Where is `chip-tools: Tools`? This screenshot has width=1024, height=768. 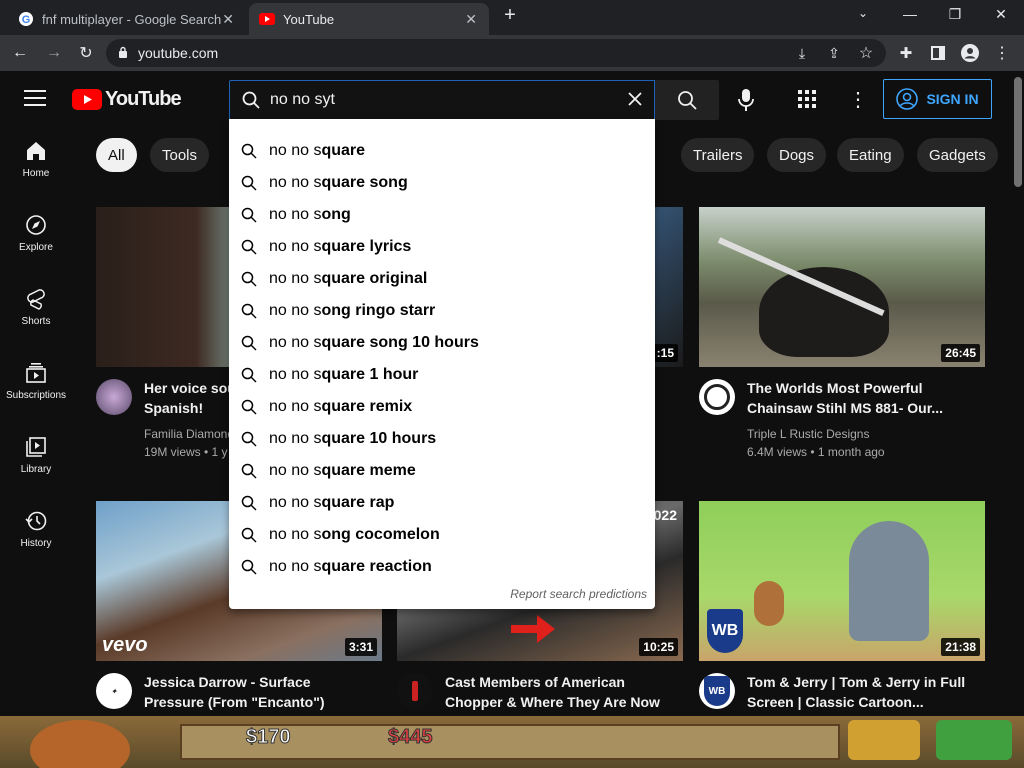 chip-tools: Tools is located at coordinates (180, 155).